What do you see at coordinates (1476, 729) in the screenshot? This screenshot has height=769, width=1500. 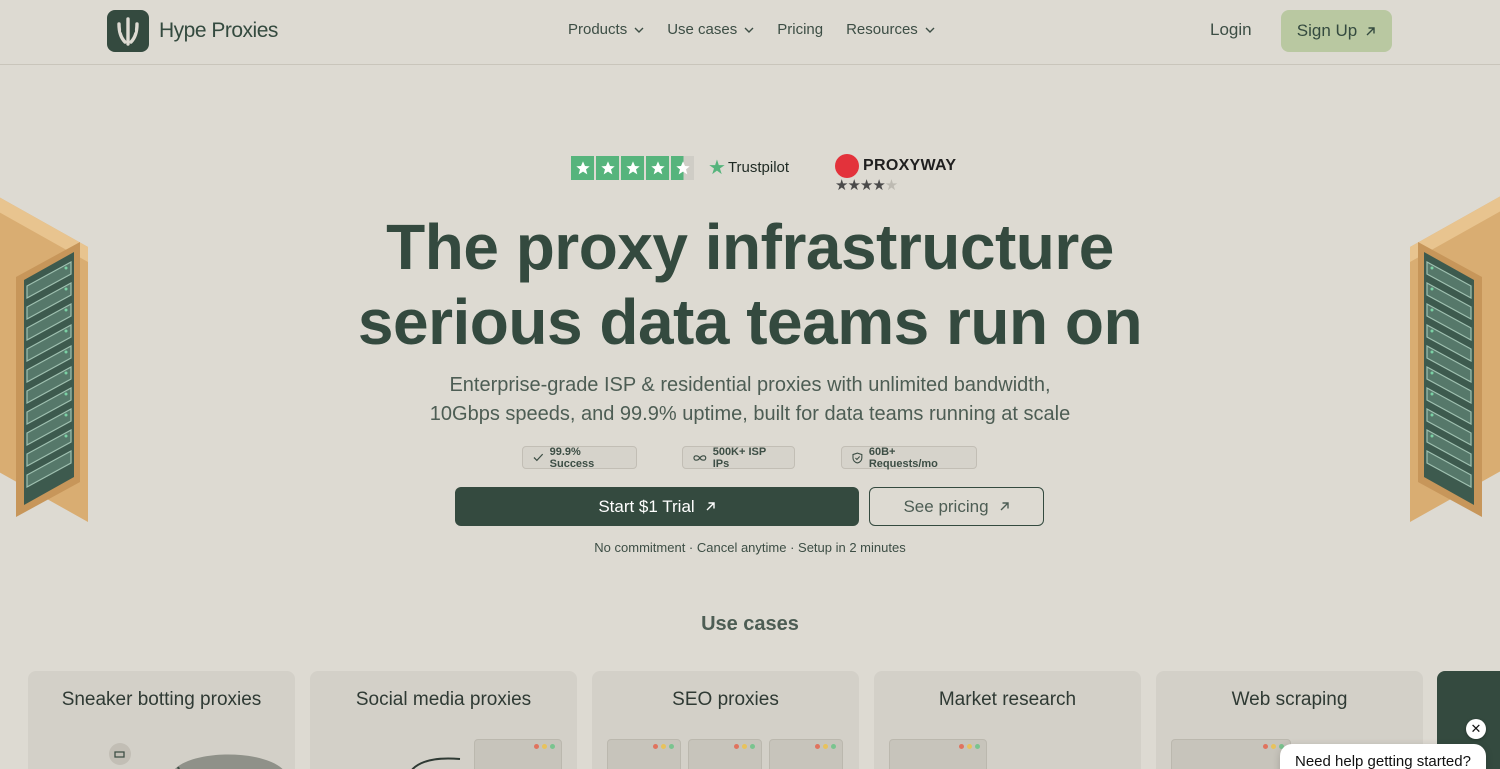 I see `chat-close-button: ✕` at bounding box center [1476, 729].